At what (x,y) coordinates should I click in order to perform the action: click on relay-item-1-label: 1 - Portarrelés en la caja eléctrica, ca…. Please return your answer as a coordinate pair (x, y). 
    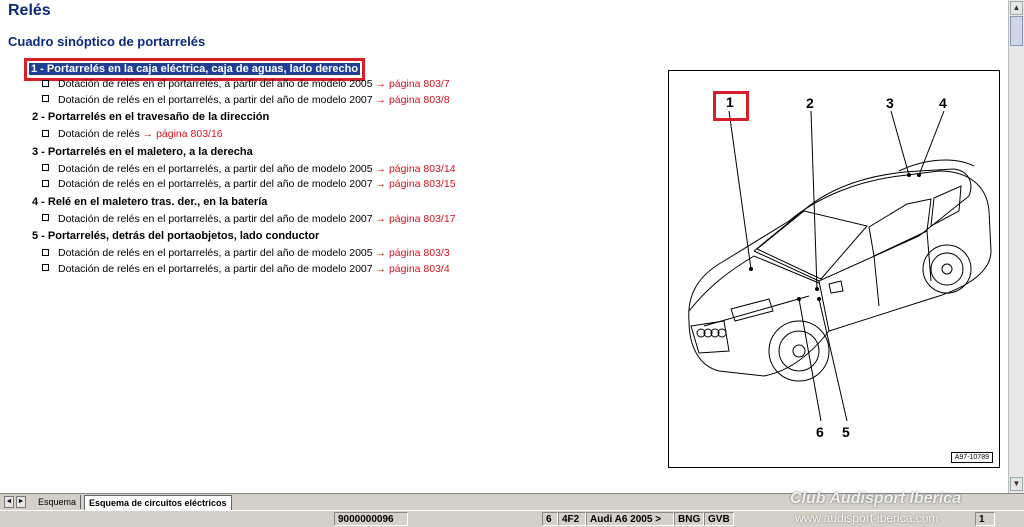
    Looking at the image, I should click on (195, 69).